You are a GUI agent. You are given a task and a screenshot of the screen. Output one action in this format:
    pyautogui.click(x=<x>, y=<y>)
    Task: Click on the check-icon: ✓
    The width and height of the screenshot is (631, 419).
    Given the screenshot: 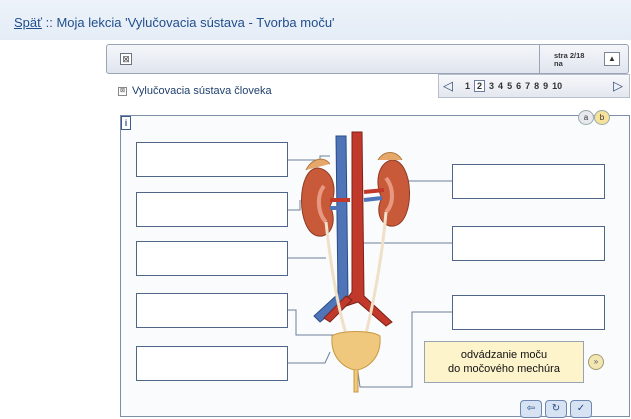 What is the action you would take?
    pyautogui.click(x=581, y=409)
    